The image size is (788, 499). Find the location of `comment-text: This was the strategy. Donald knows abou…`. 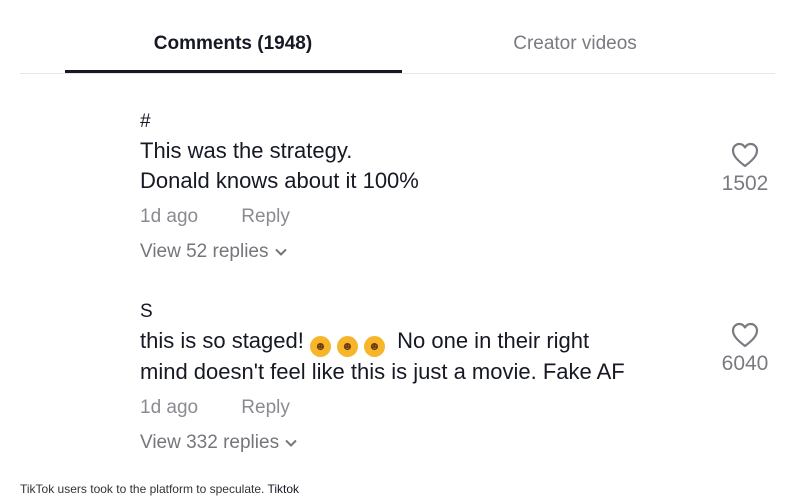

comment-text: This was the strategy. Donald knows abou… is located at coordinates (410, 166).